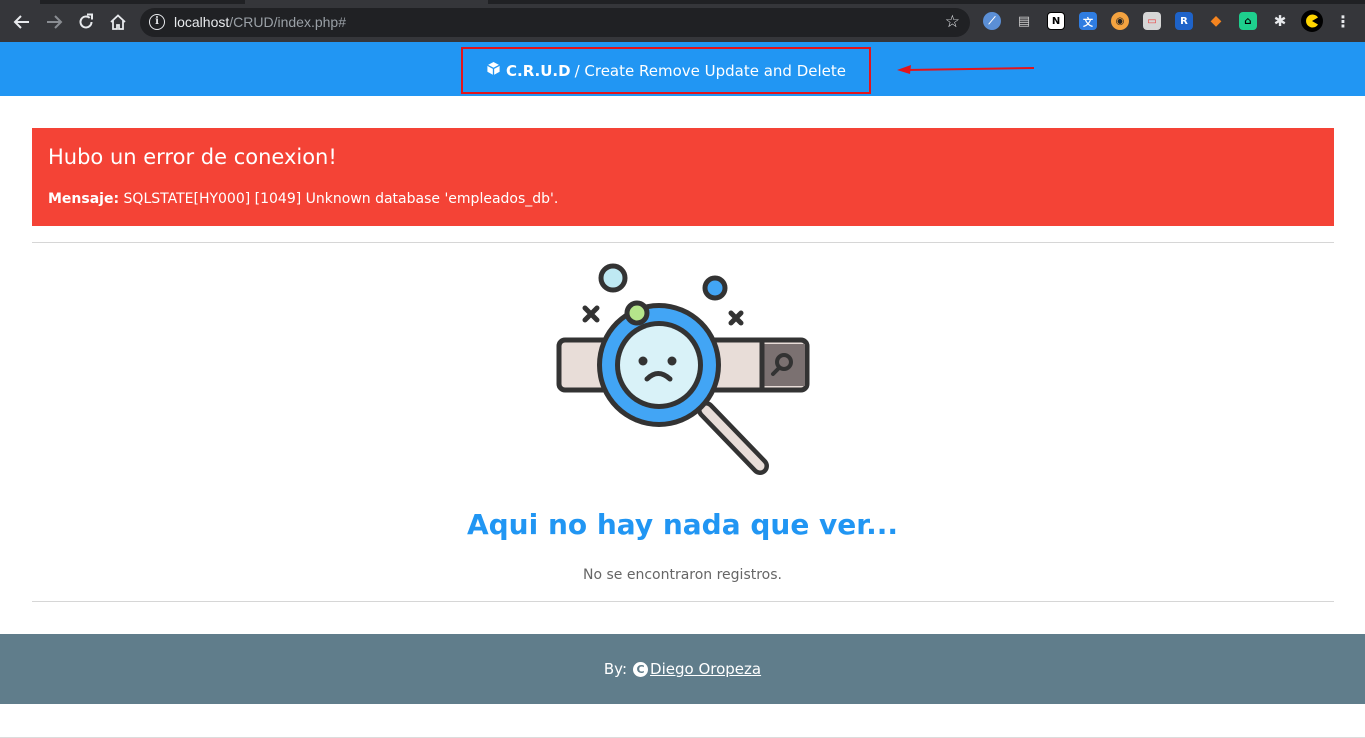 The height and width of the screenshot is (738, 1365). What do you see at coordinates (493, 70) in the screenshot?
I see `cube-icon` at bounding box center [493, 70].